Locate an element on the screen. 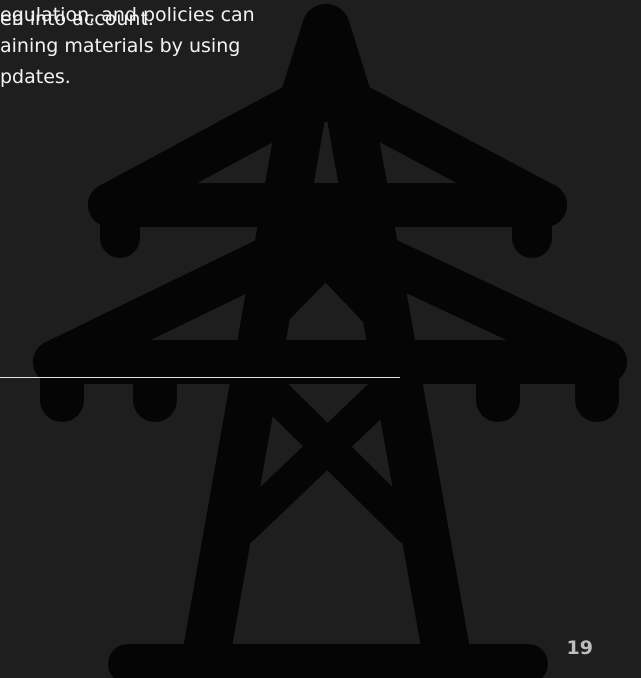 The image size is (641, 678). top-text-fragment: en into account. is located at coordinates (77, 19).